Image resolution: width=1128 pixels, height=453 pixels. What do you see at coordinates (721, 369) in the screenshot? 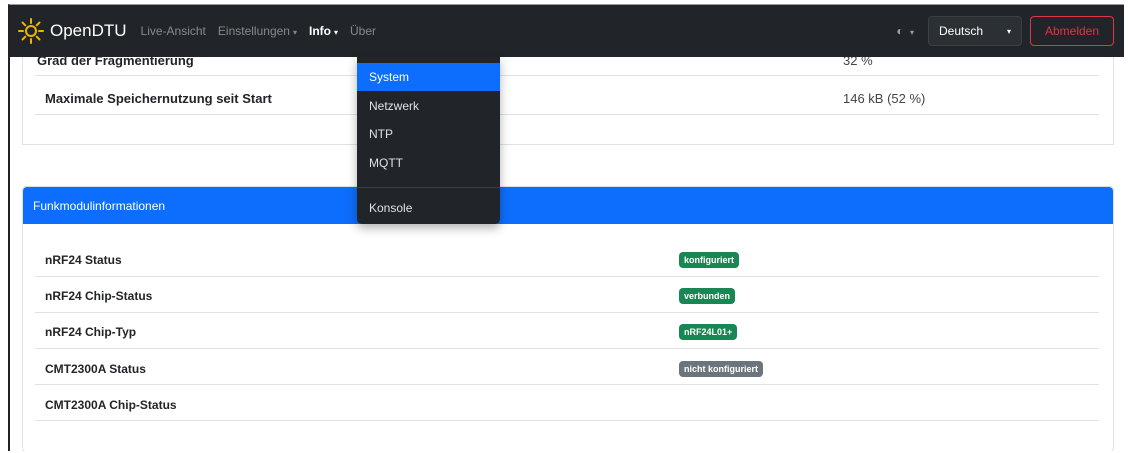
I see `status-badge: nicht konfiguriert` at bounding box center [721, 369].